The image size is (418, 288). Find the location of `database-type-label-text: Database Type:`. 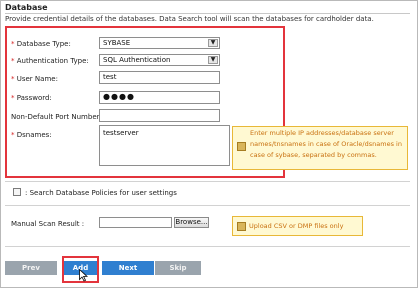

database-type-label-text: Database Type: is located at coordinates (43, 44).